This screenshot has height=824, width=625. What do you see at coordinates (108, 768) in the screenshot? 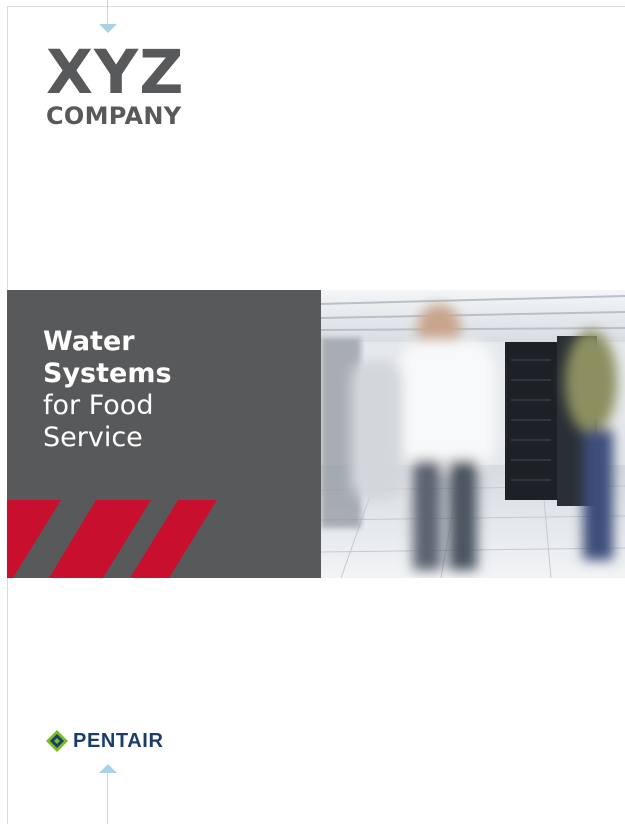
I see `bottom-triangle-guide-icon` at bounding box center [108, 768].